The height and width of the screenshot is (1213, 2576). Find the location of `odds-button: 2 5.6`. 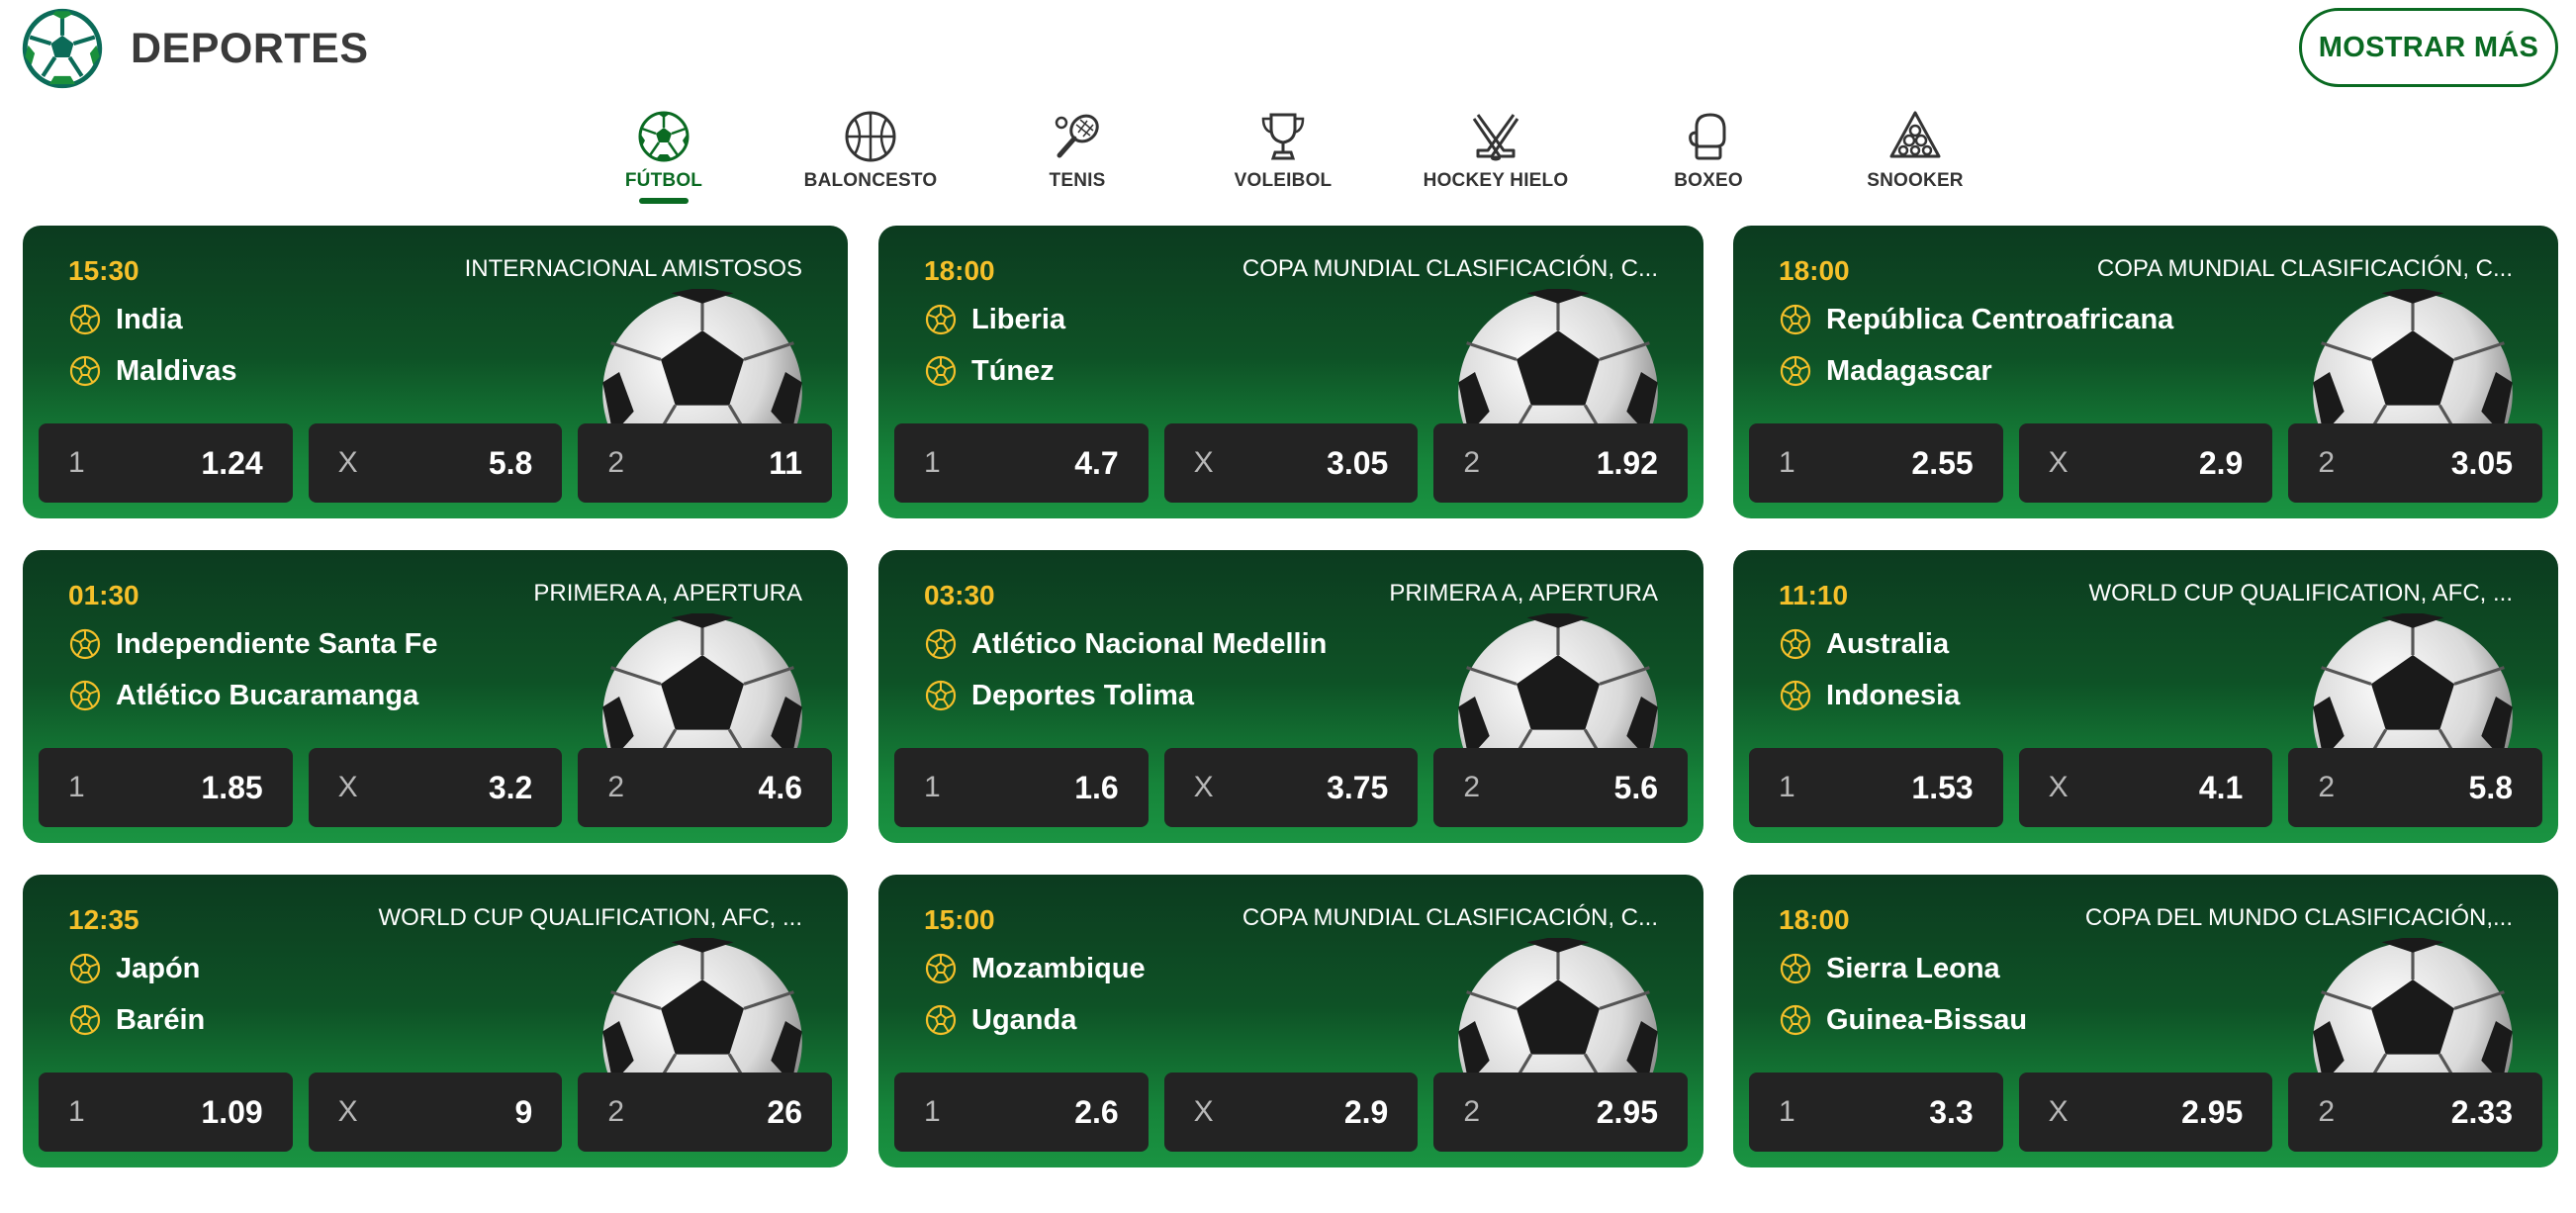

odds-button: 2 5.6 is located at coordinates (1561, 788).